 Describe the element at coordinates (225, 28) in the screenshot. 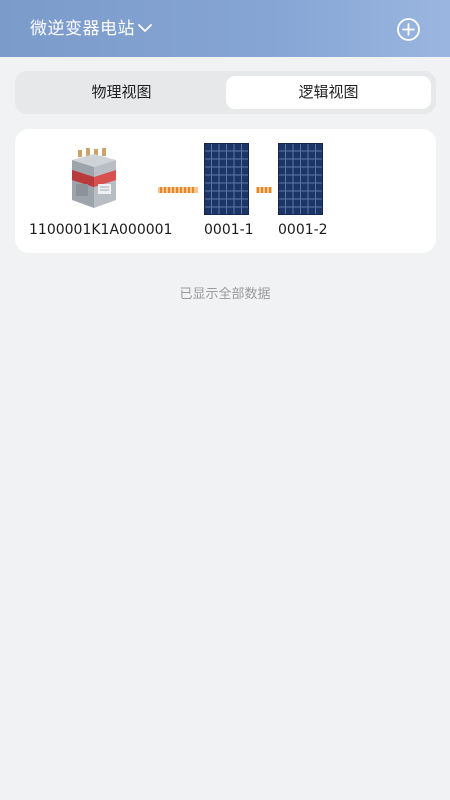

I see `app-header: 微逆变器电站` at that location.